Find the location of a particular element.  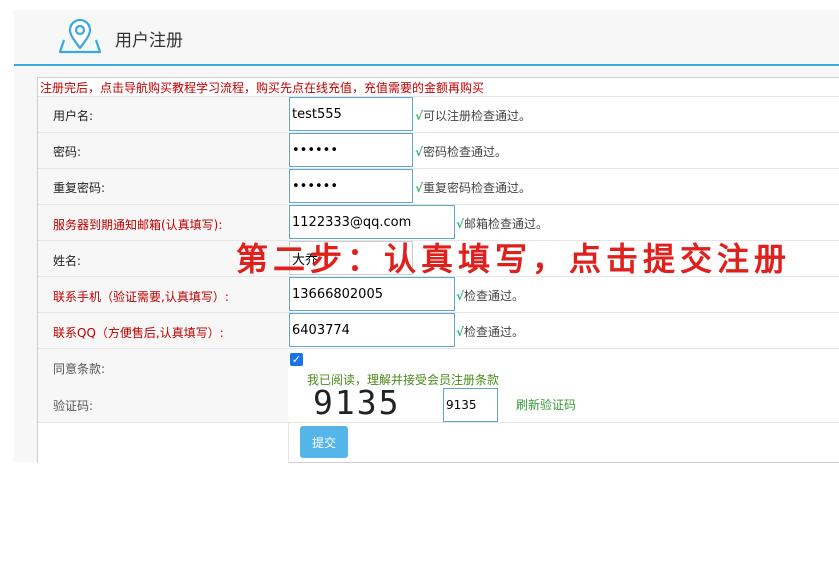

submit-row: 提交 is located at coordinates (438, 442).